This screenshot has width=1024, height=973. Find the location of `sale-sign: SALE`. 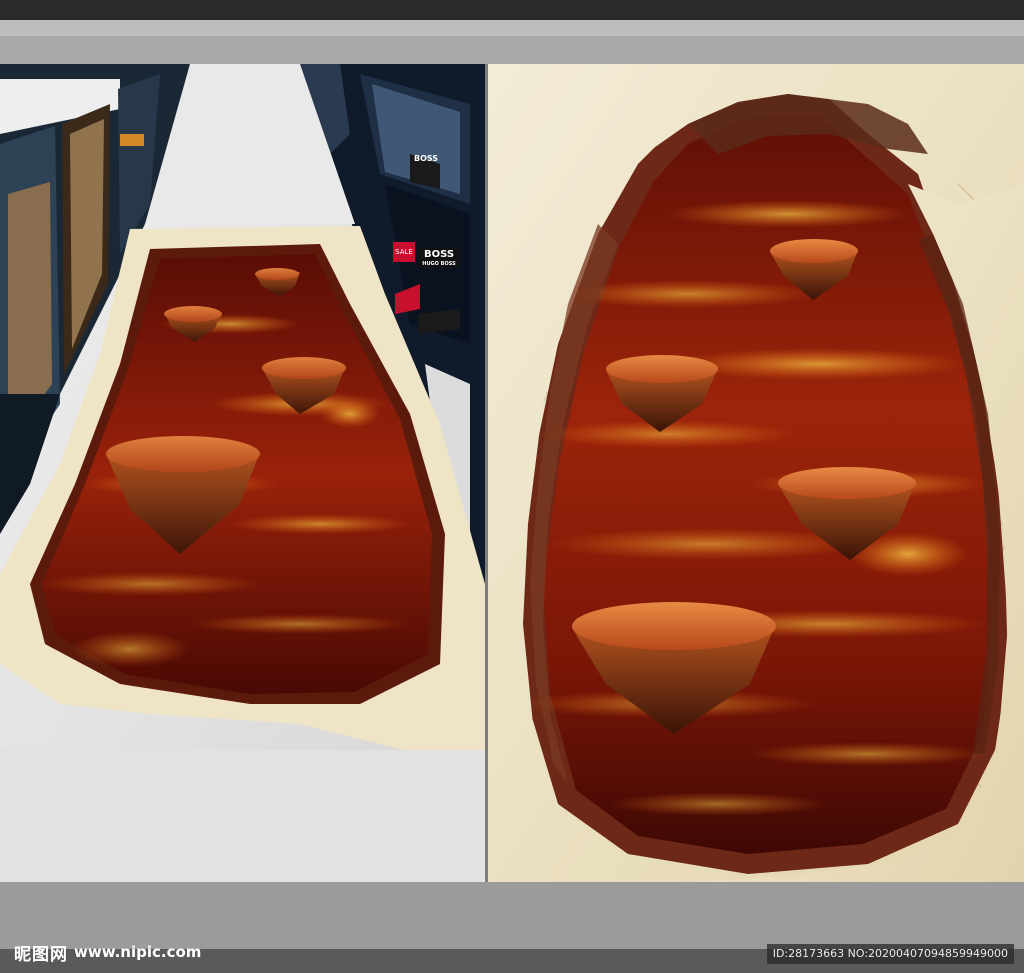

sale-sign: SALE is located at coordinates (404, 252).